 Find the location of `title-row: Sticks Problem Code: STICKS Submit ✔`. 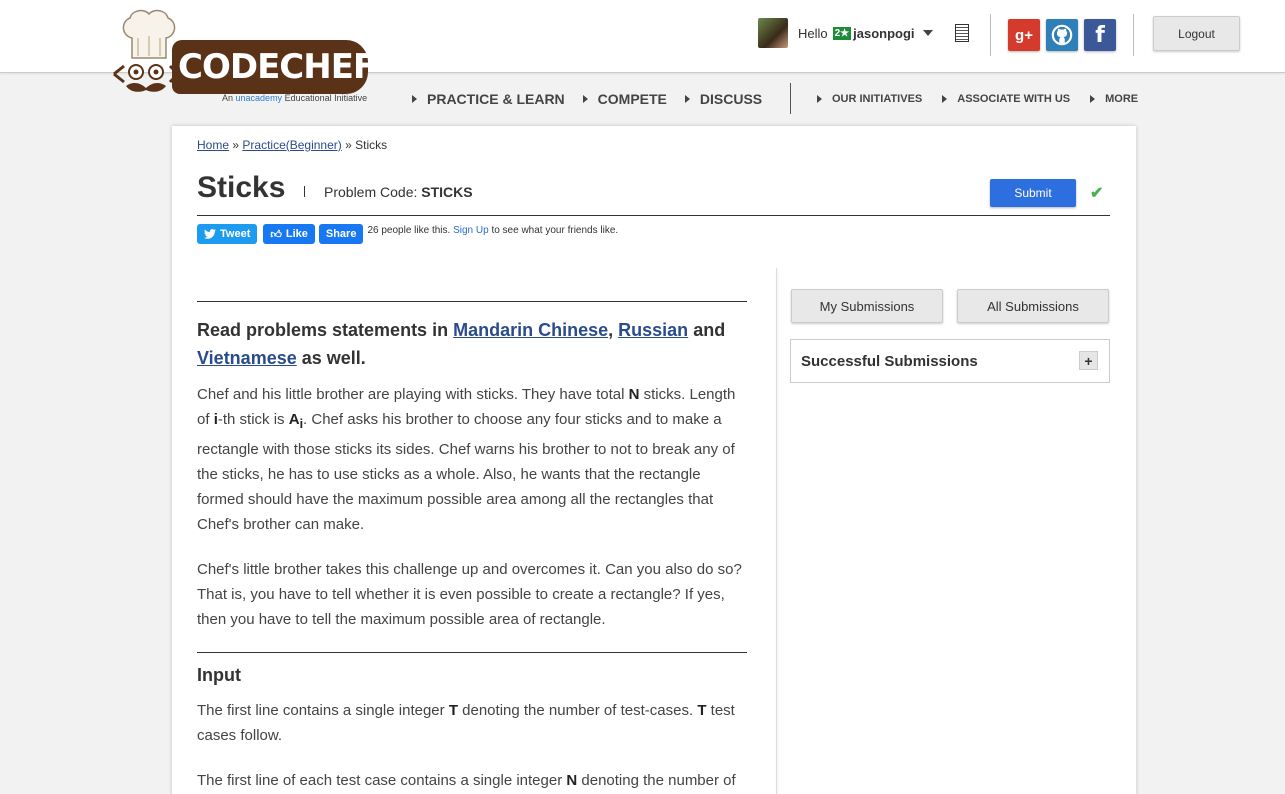

title-row: Sticks Problem Code: STICKS Submit ✔ is located at coordinates (653, 193).